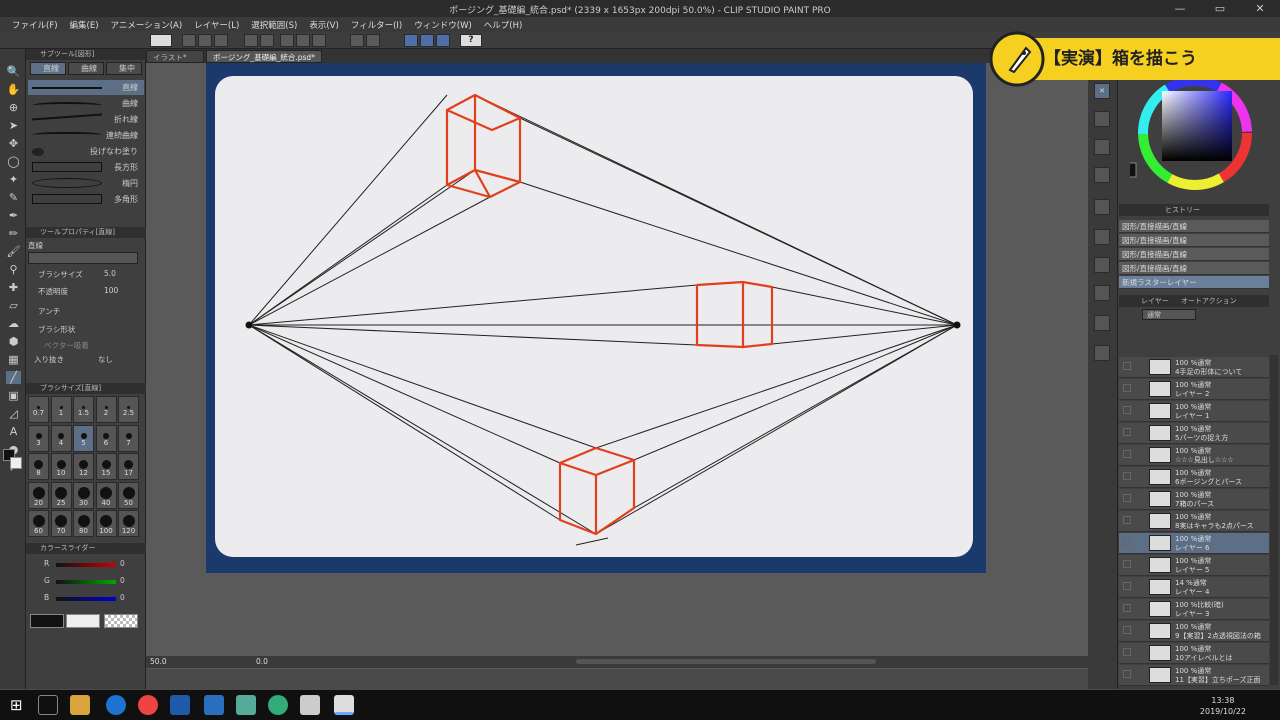  What do you see at coordinates (726, 661) in the screenshot?
I see `horizontal-scrollbar` at bounding box center [726, 661].